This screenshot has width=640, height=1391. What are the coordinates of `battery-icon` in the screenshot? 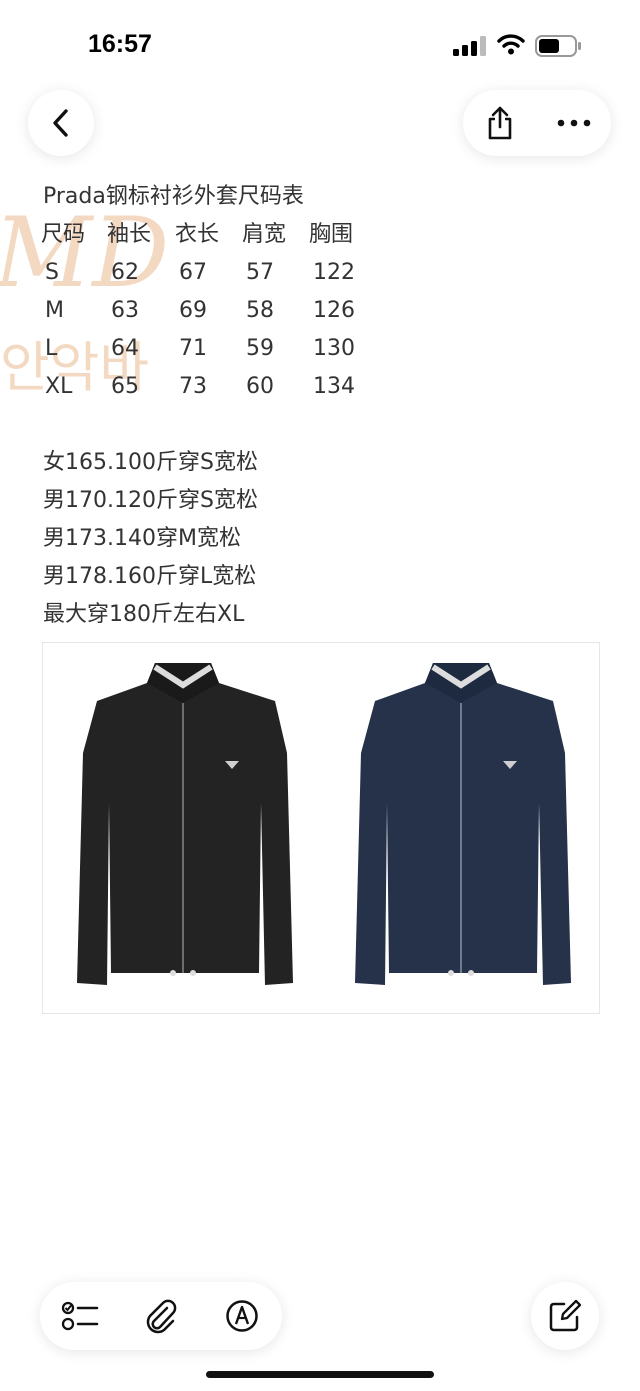 It's located at (558, 46).